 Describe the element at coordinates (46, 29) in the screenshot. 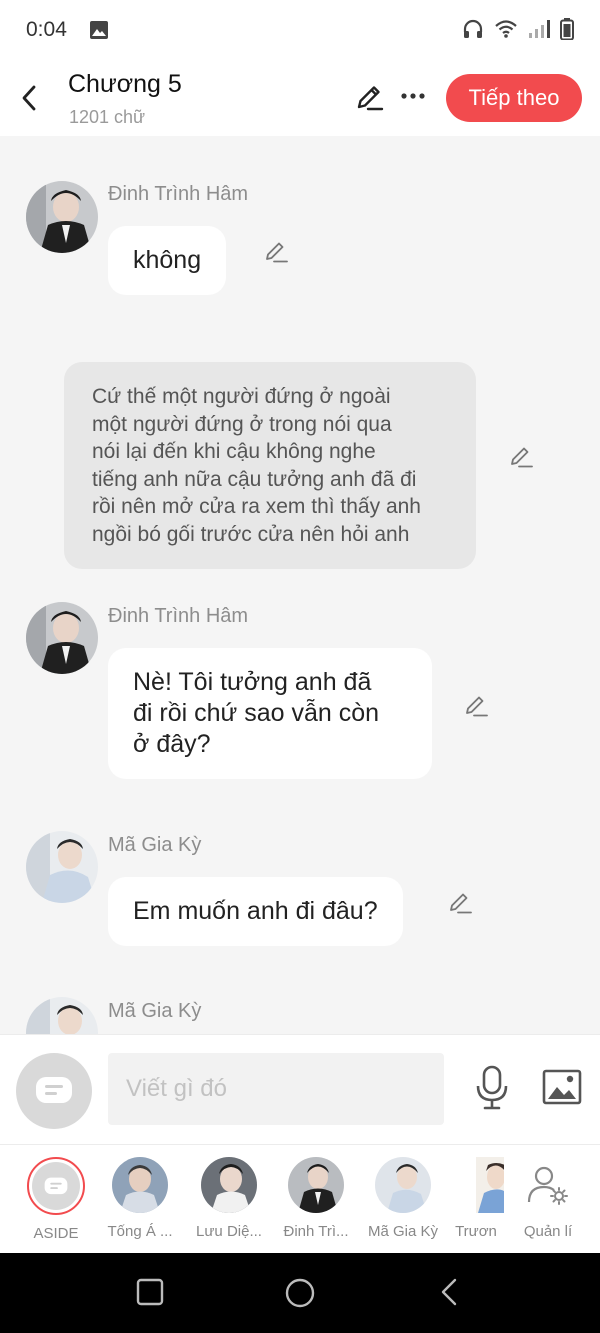

I see `status-time: 0:04` at that location.